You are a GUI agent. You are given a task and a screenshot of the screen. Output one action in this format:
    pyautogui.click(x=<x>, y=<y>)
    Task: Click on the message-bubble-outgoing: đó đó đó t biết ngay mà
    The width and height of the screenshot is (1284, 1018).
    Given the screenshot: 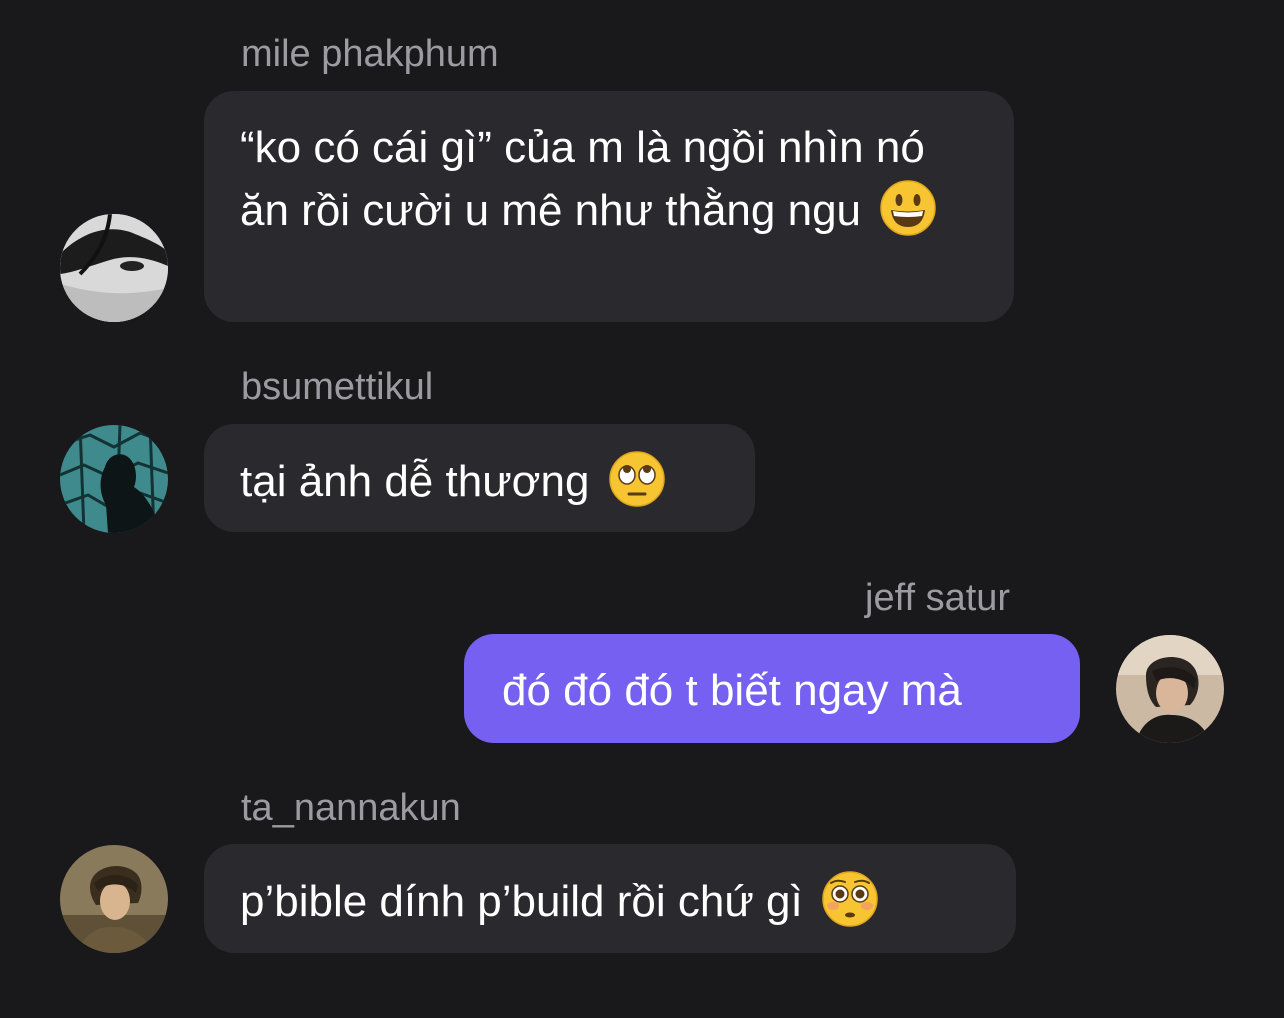 What is the action you would take?
    pyautogui.click(x=772, y=688)
    